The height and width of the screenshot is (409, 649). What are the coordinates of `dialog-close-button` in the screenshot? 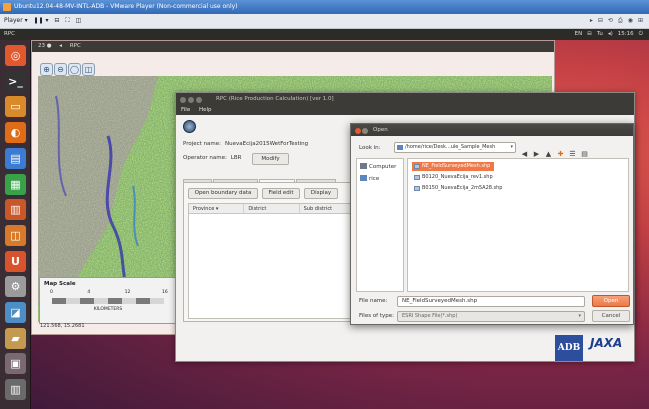 It's located at (358, 131).